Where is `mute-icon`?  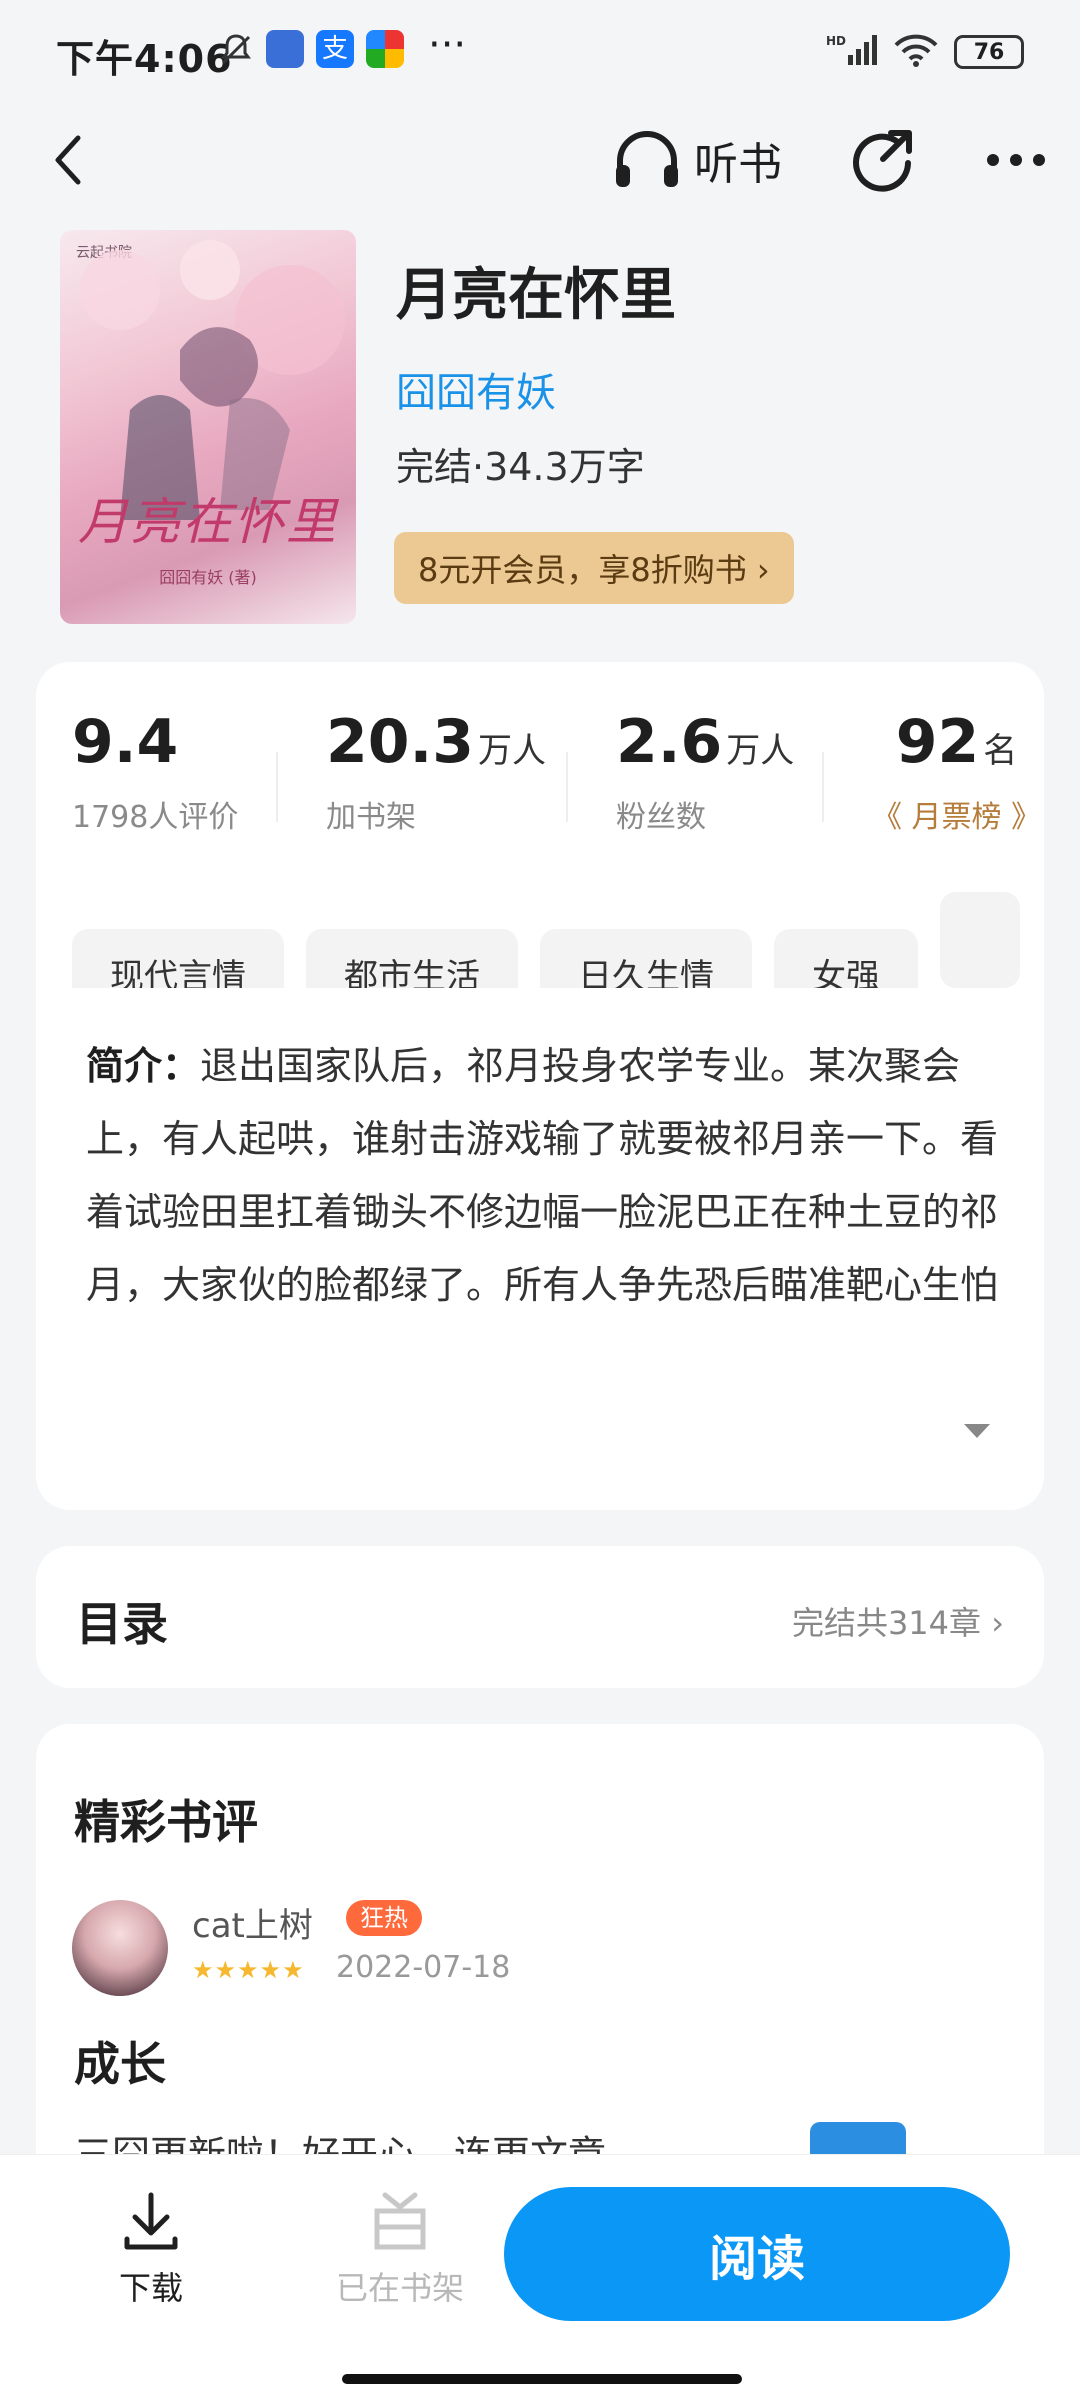
mute-icon is located at coordinates (236, 52).